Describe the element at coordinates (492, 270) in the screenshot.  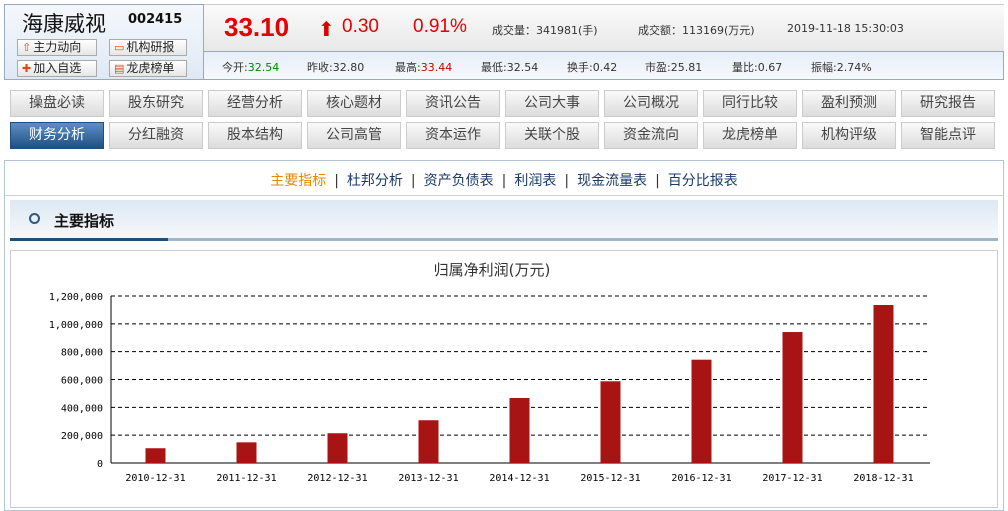
I see `chart-title: 归属净利润(万元)` at that location.